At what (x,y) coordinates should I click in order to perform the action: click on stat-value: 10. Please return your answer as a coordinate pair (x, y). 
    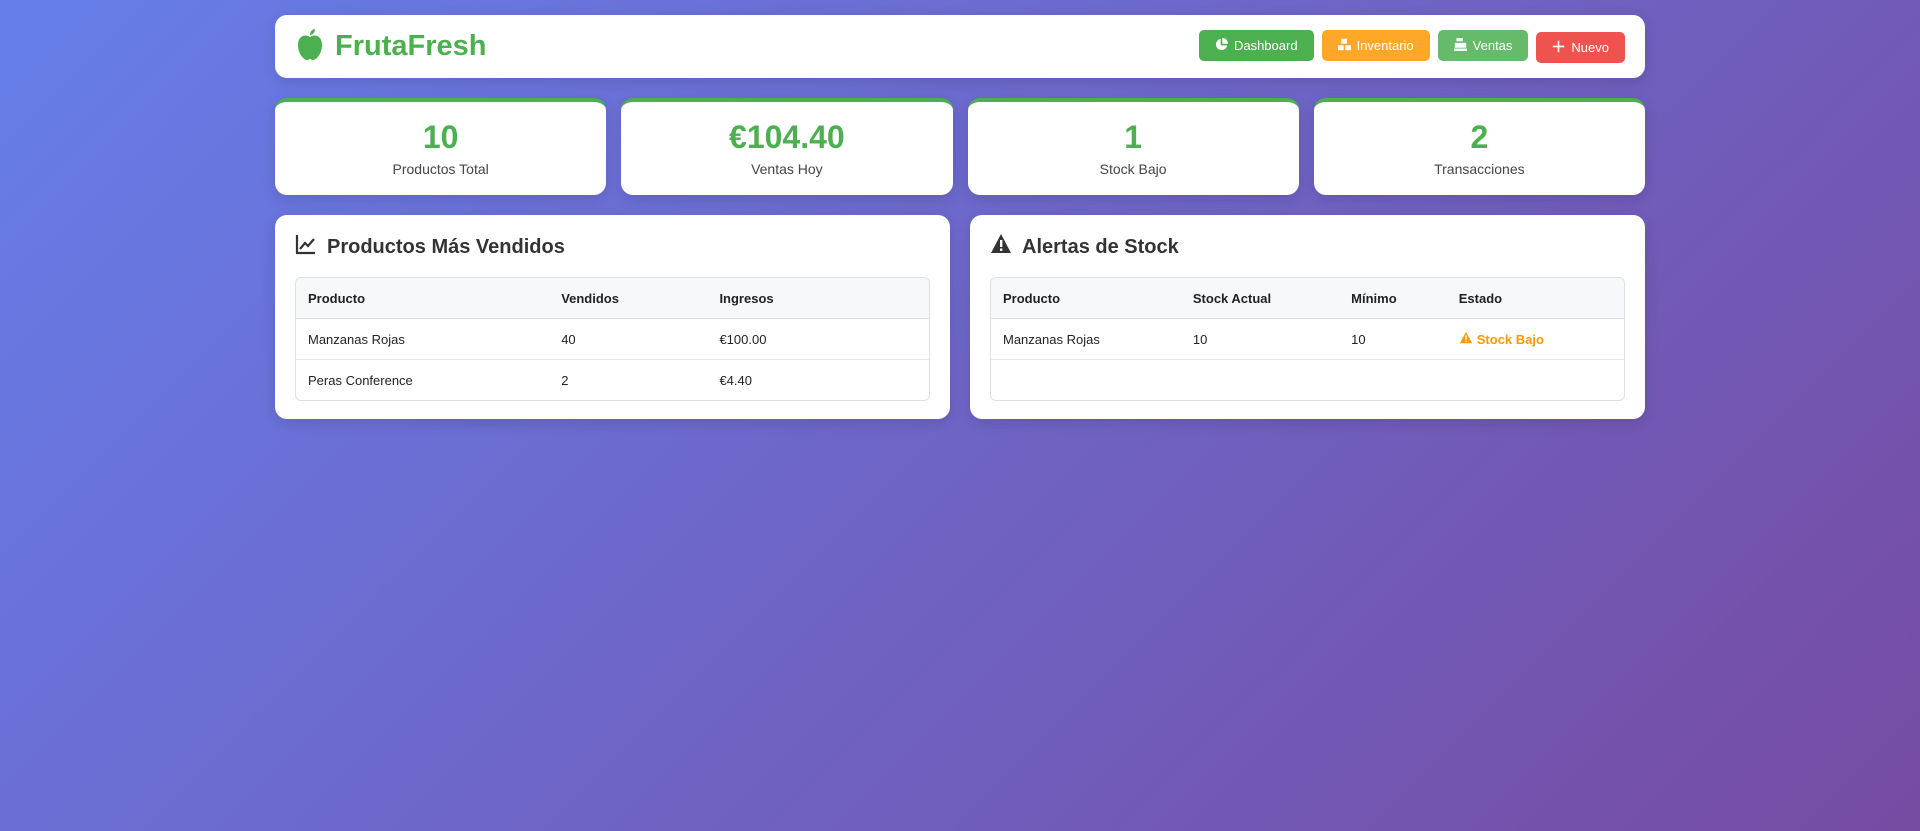
    Looking at the image, I should click on (440, 136).